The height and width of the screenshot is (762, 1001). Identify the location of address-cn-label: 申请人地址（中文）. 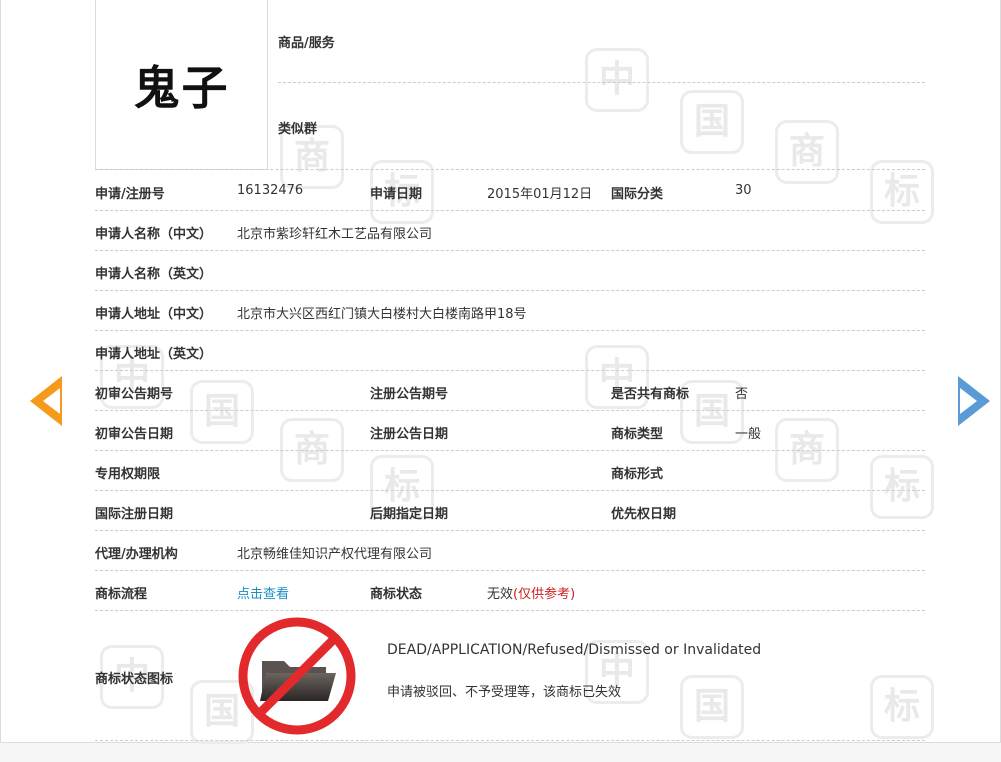
(154, 314).